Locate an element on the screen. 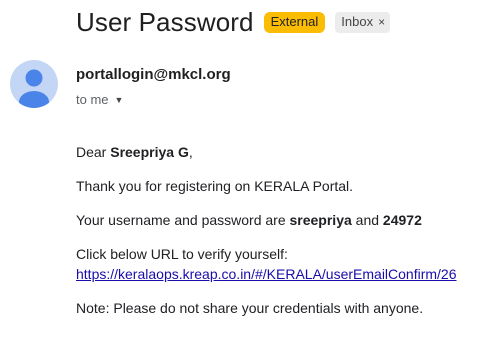 This screenshot has width=500, height=339. recipient-details: to me ▼ is located at coordinates (99, 99).